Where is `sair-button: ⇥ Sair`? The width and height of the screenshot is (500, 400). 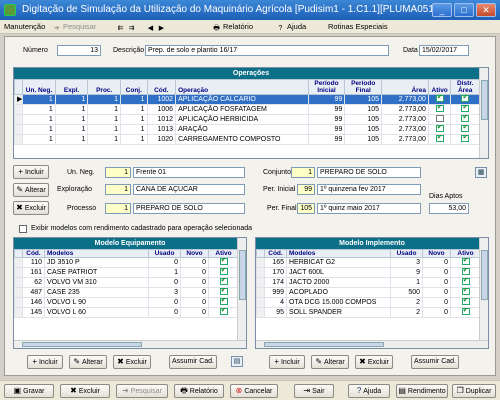 sair-button: ⇥ Sair is located at coordinates (314, 391).